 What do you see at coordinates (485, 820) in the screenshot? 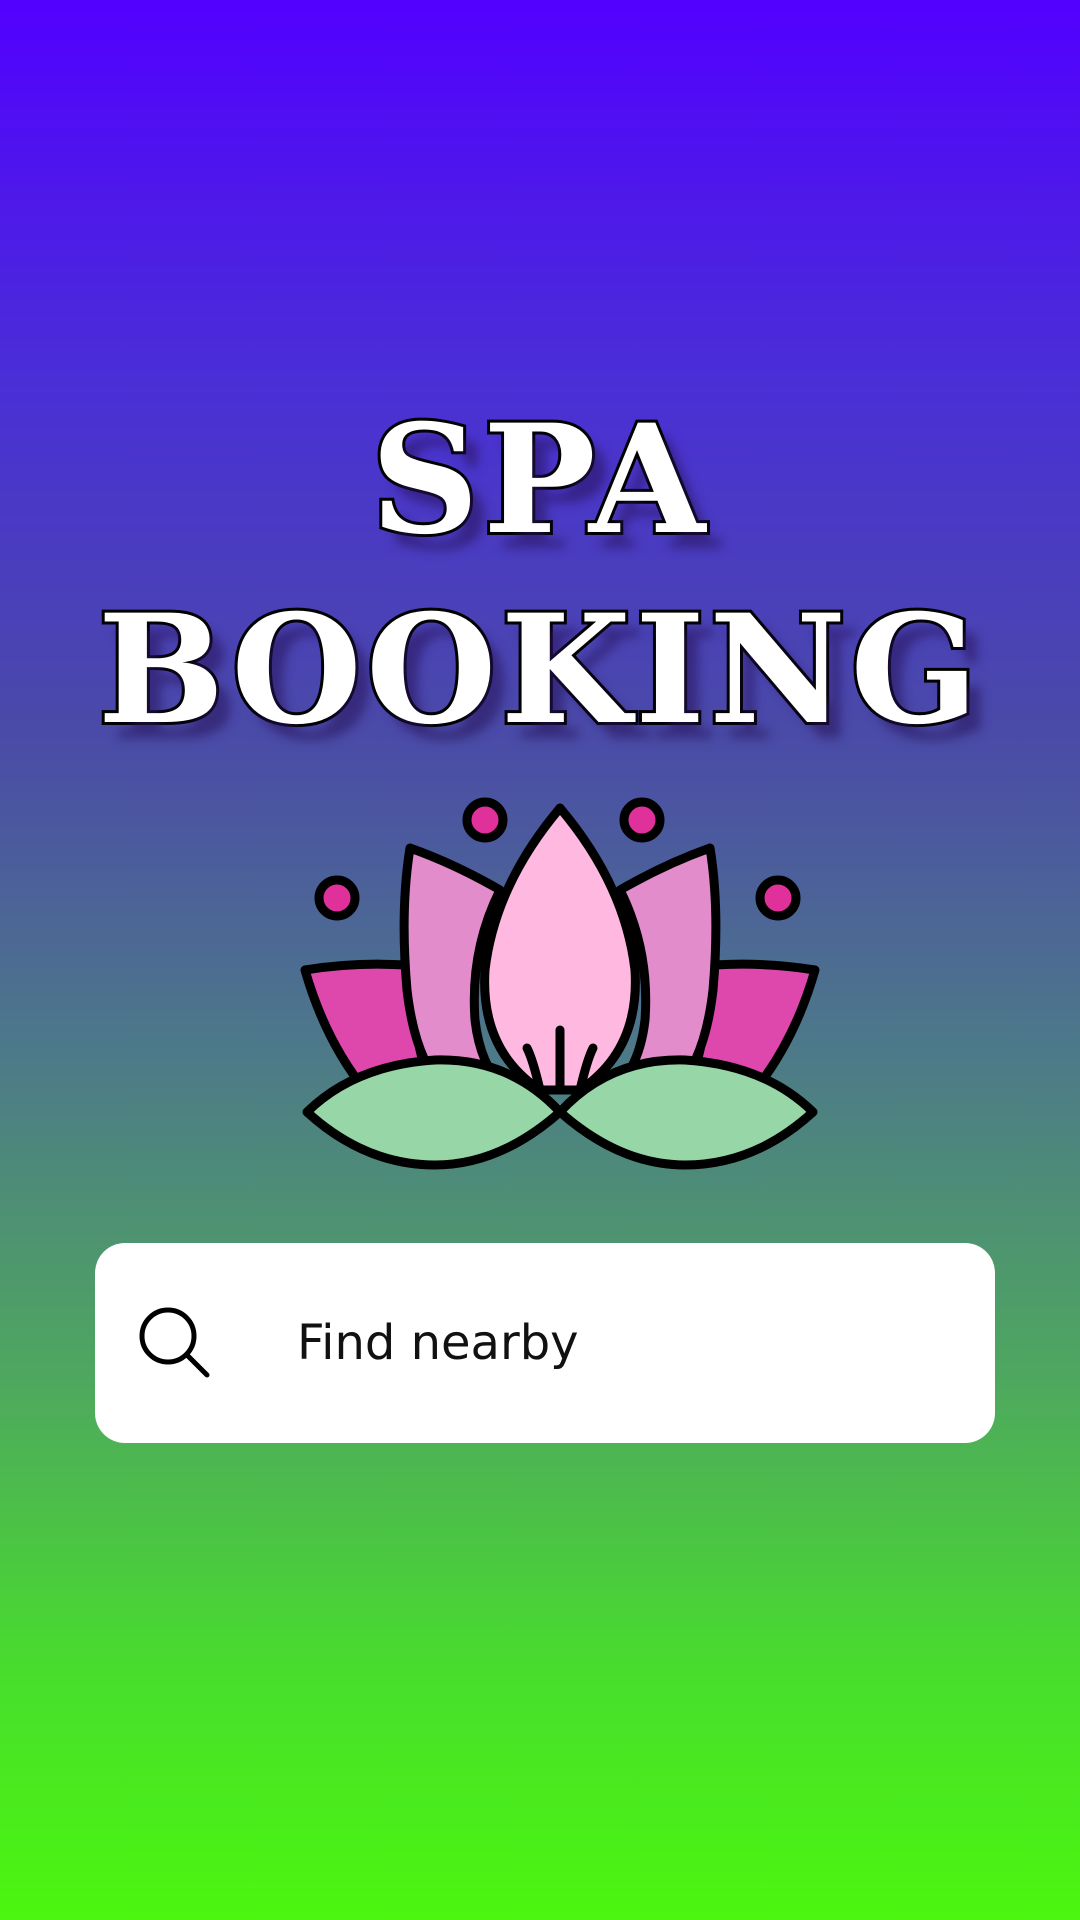
I see `decor-dot-top-left` at bounding box center [485, 820].